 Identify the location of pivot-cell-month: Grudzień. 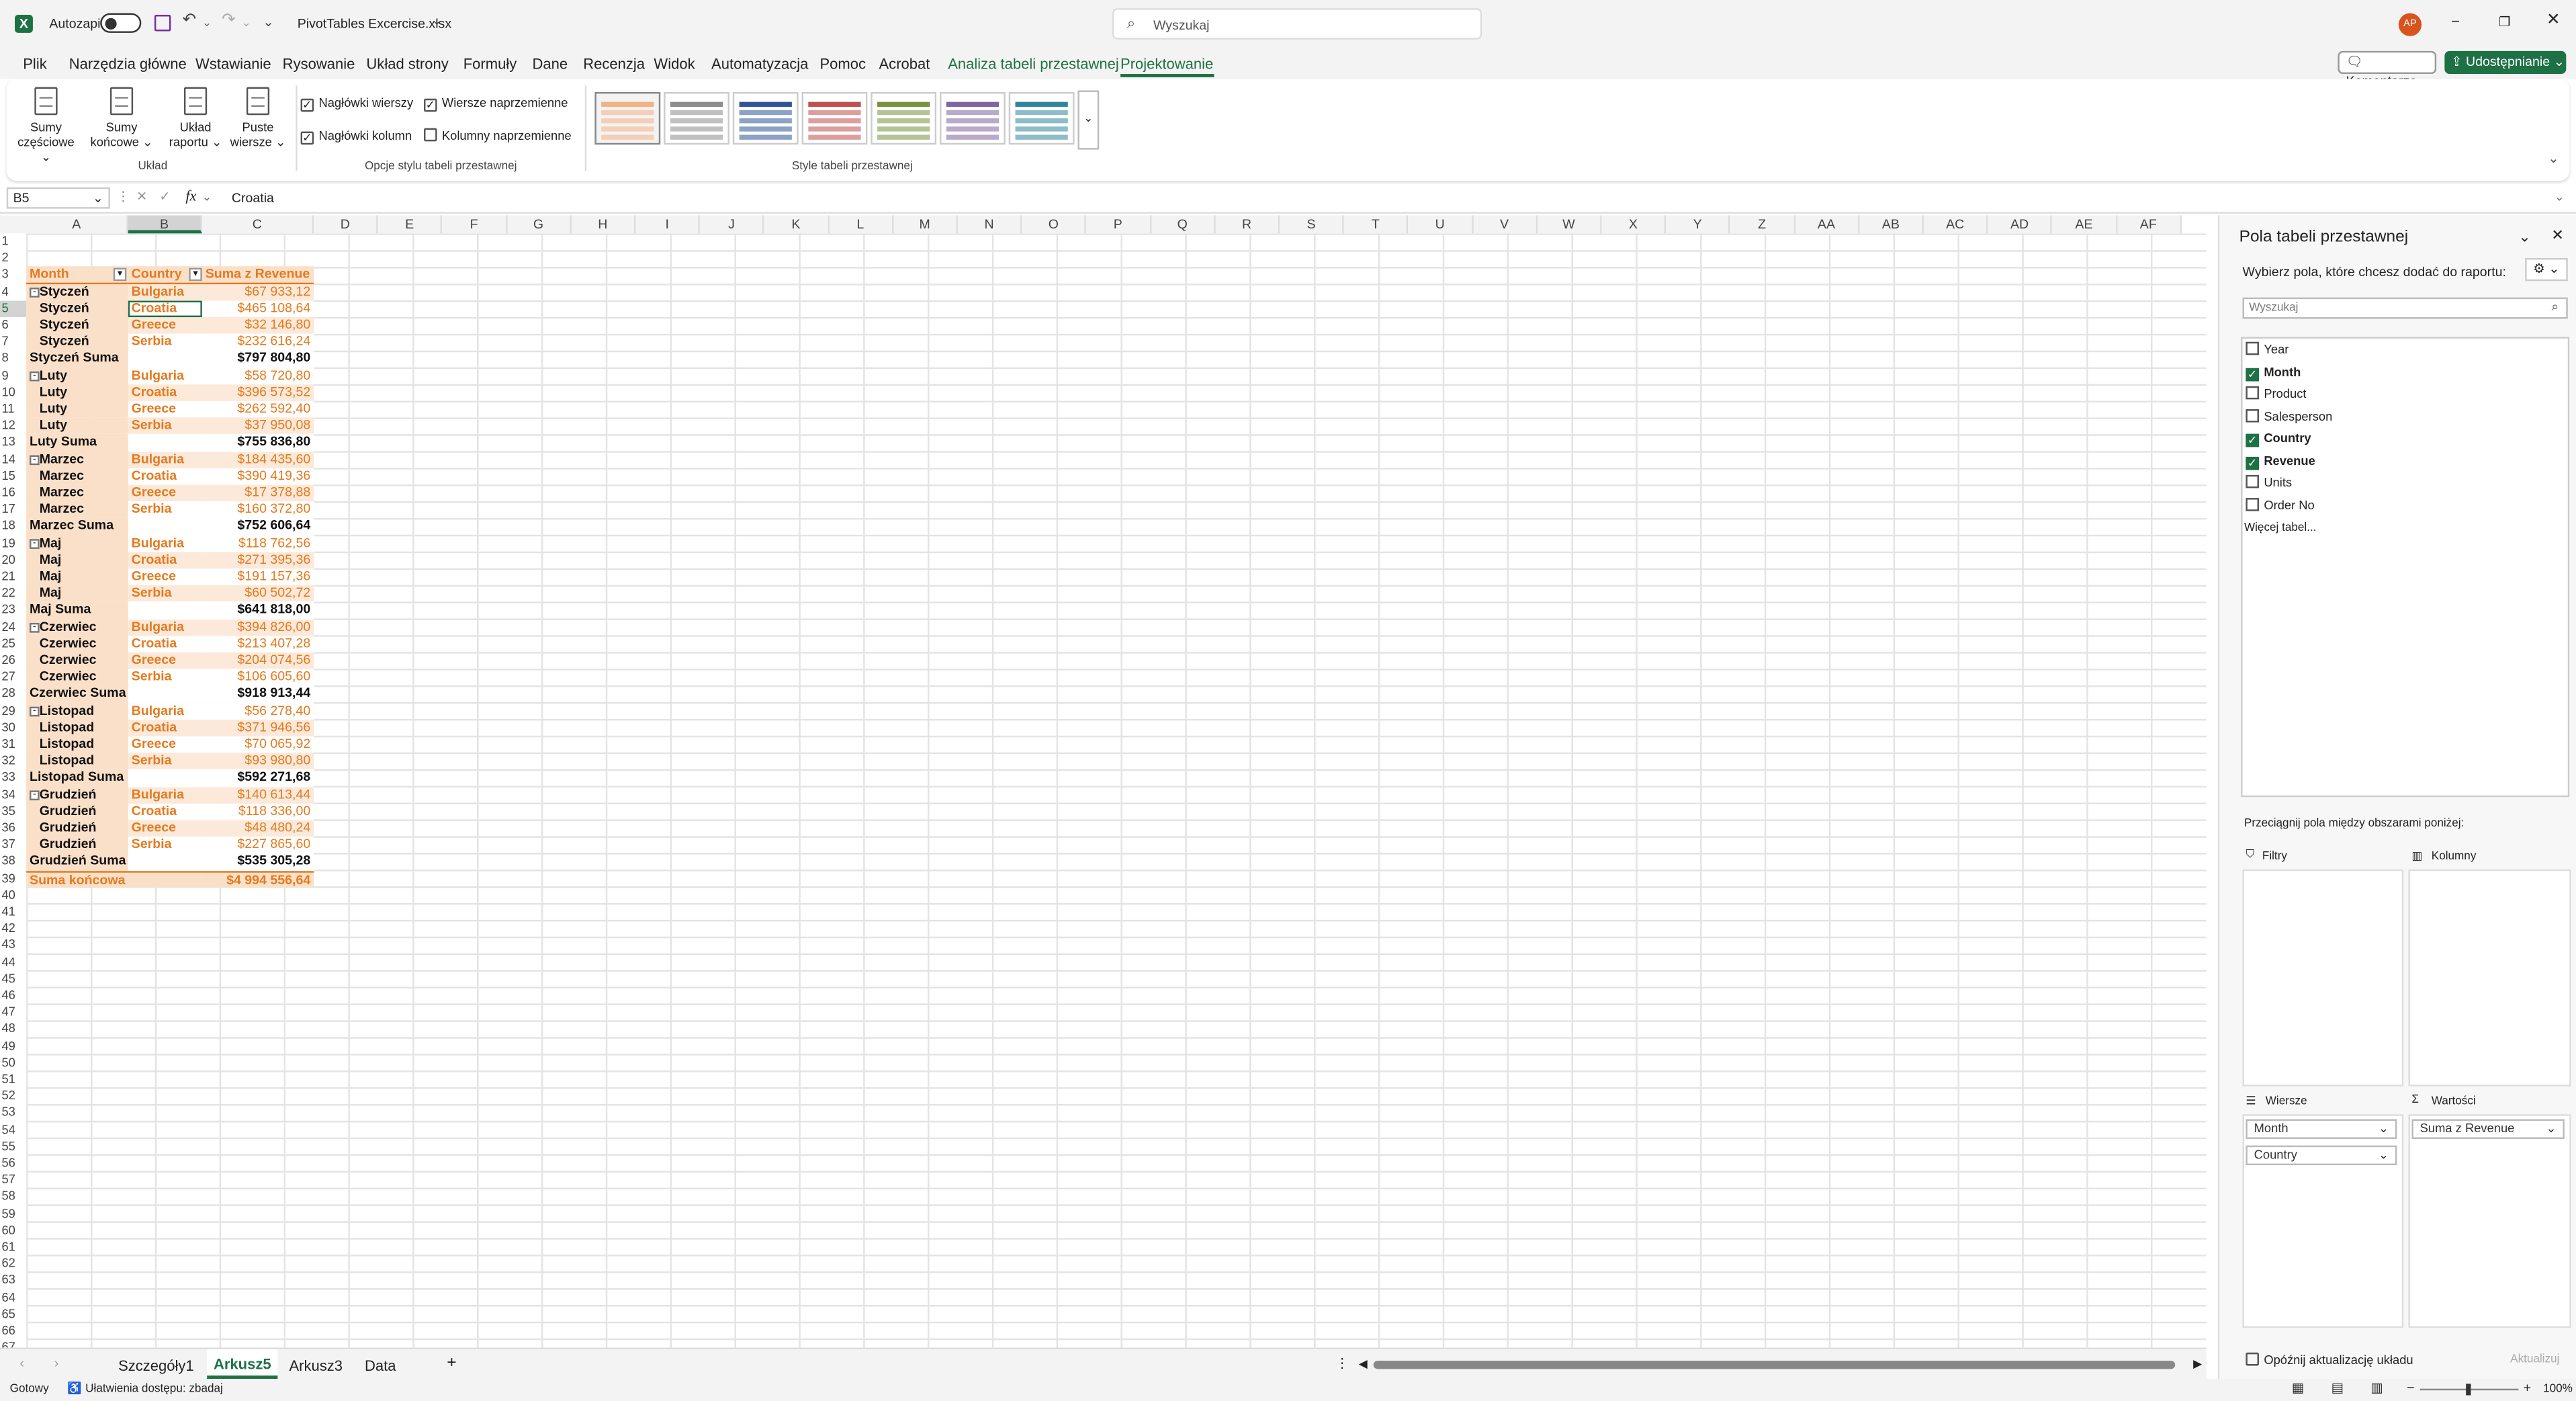
(77, 845).